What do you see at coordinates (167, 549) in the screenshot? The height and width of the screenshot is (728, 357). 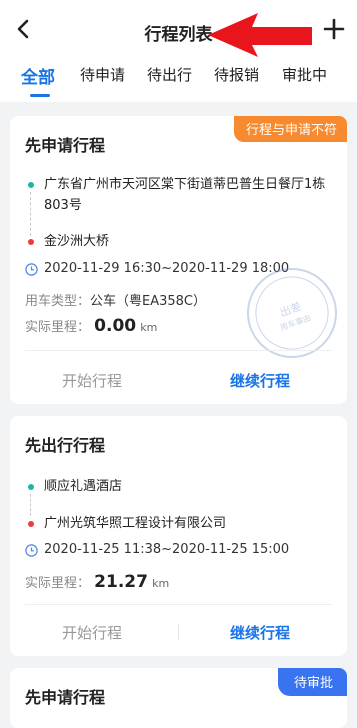 I see `trip-time: 2020-11-25 11:38~2020-11-25 15:00` at bounding box center [167, 549].